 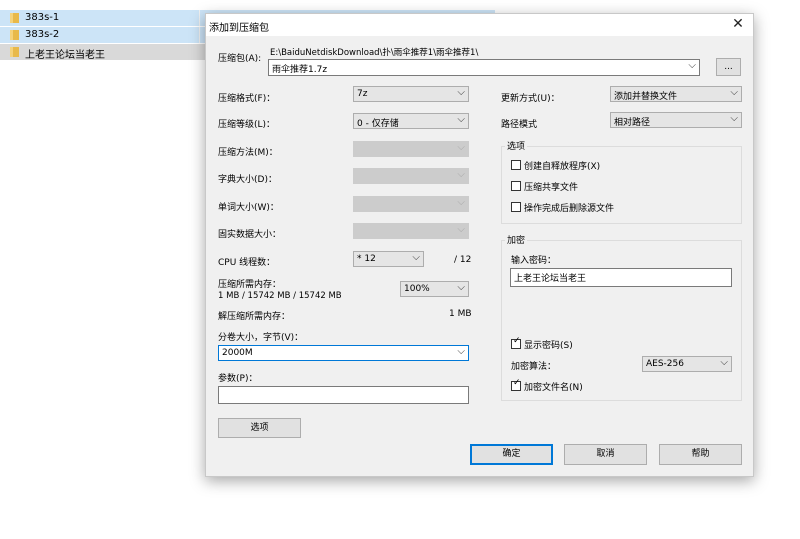 What do you see at coordinates (378, 124) in the screenshot?
I see `level-value: 0 - 仅存储` at bounding box center [378, 124].